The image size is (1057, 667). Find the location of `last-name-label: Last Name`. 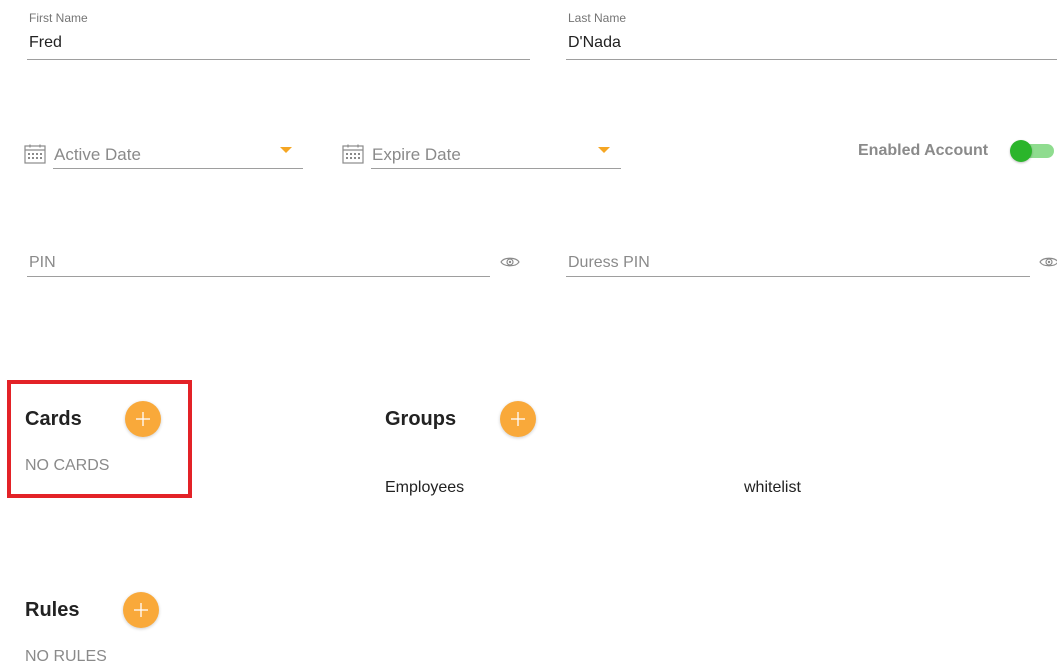

last-name-label: Last Name is located at coordinates (597, 18).